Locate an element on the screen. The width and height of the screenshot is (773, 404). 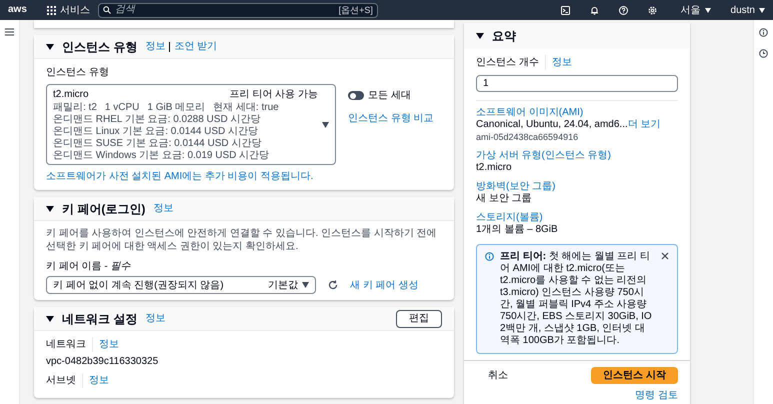
field-label: 키 페어 이름 - 필수 is located at coordinates (89, 267).